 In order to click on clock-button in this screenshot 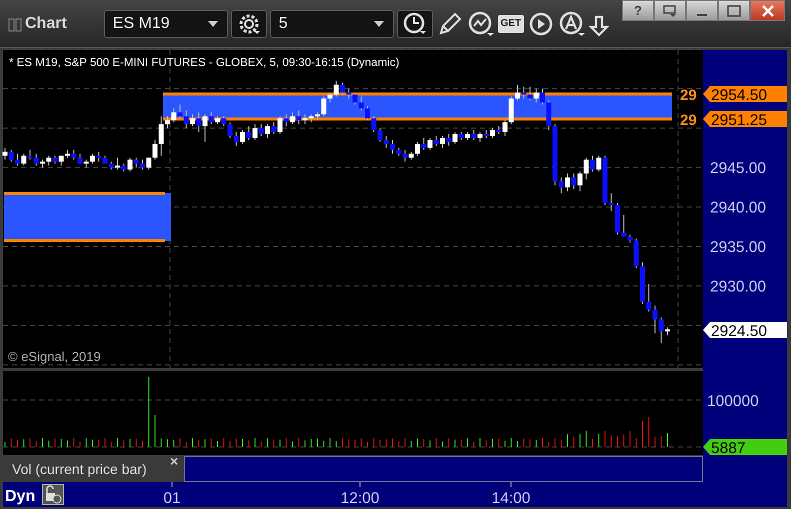, I will do `click(414, 24)`.